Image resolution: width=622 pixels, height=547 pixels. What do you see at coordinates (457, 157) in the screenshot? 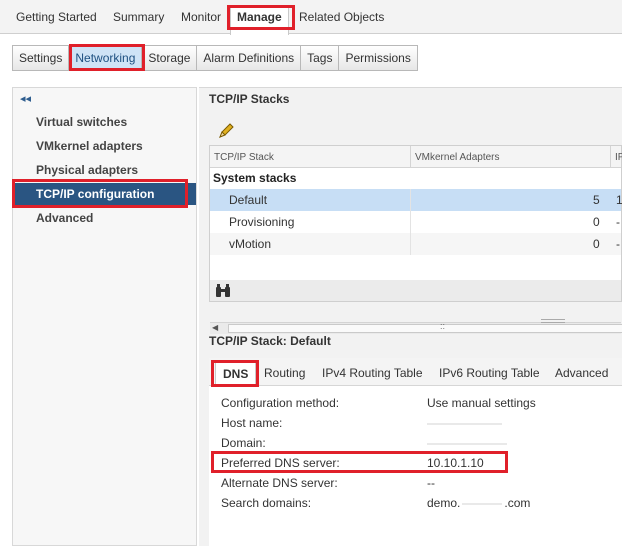
I see `column-header-vmkernel-adapters: VMkernel Adapters` at bounding box center [457, 157].